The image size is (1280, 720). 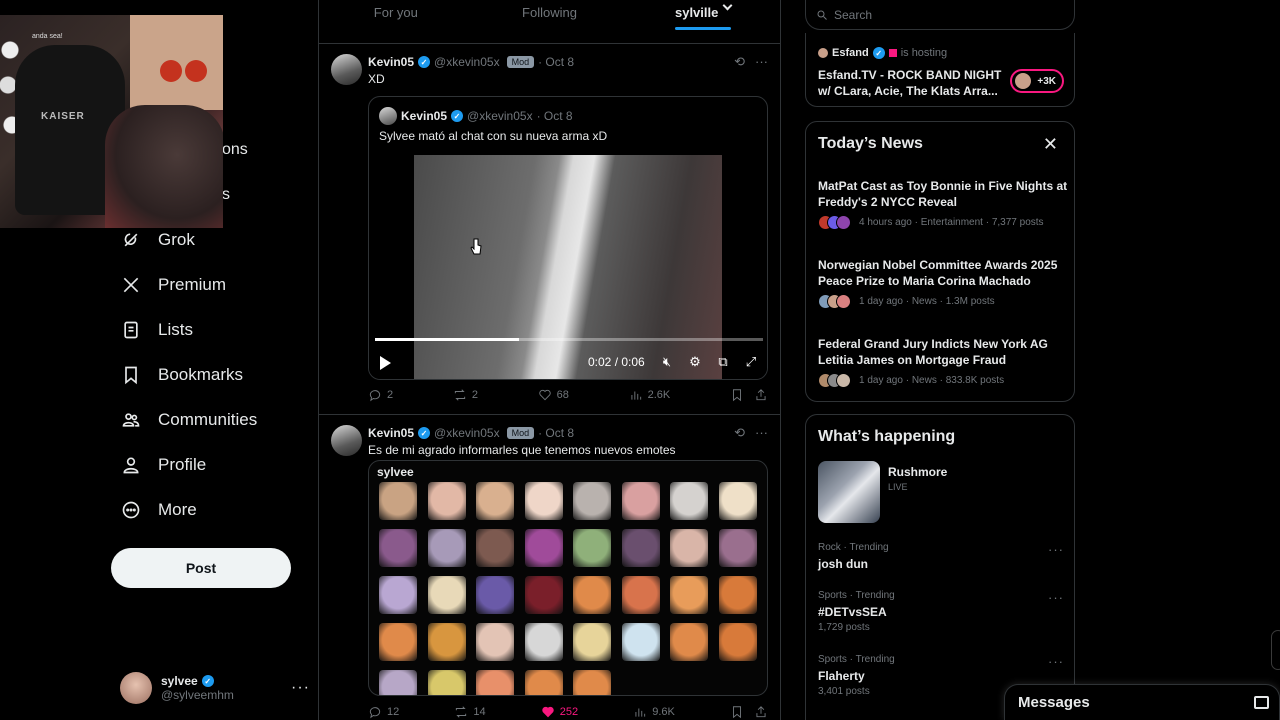 What do you see at coordinates (849, 492) in the screenshot?
I see `featured-thumbnail` at bounding box center [849, 492].